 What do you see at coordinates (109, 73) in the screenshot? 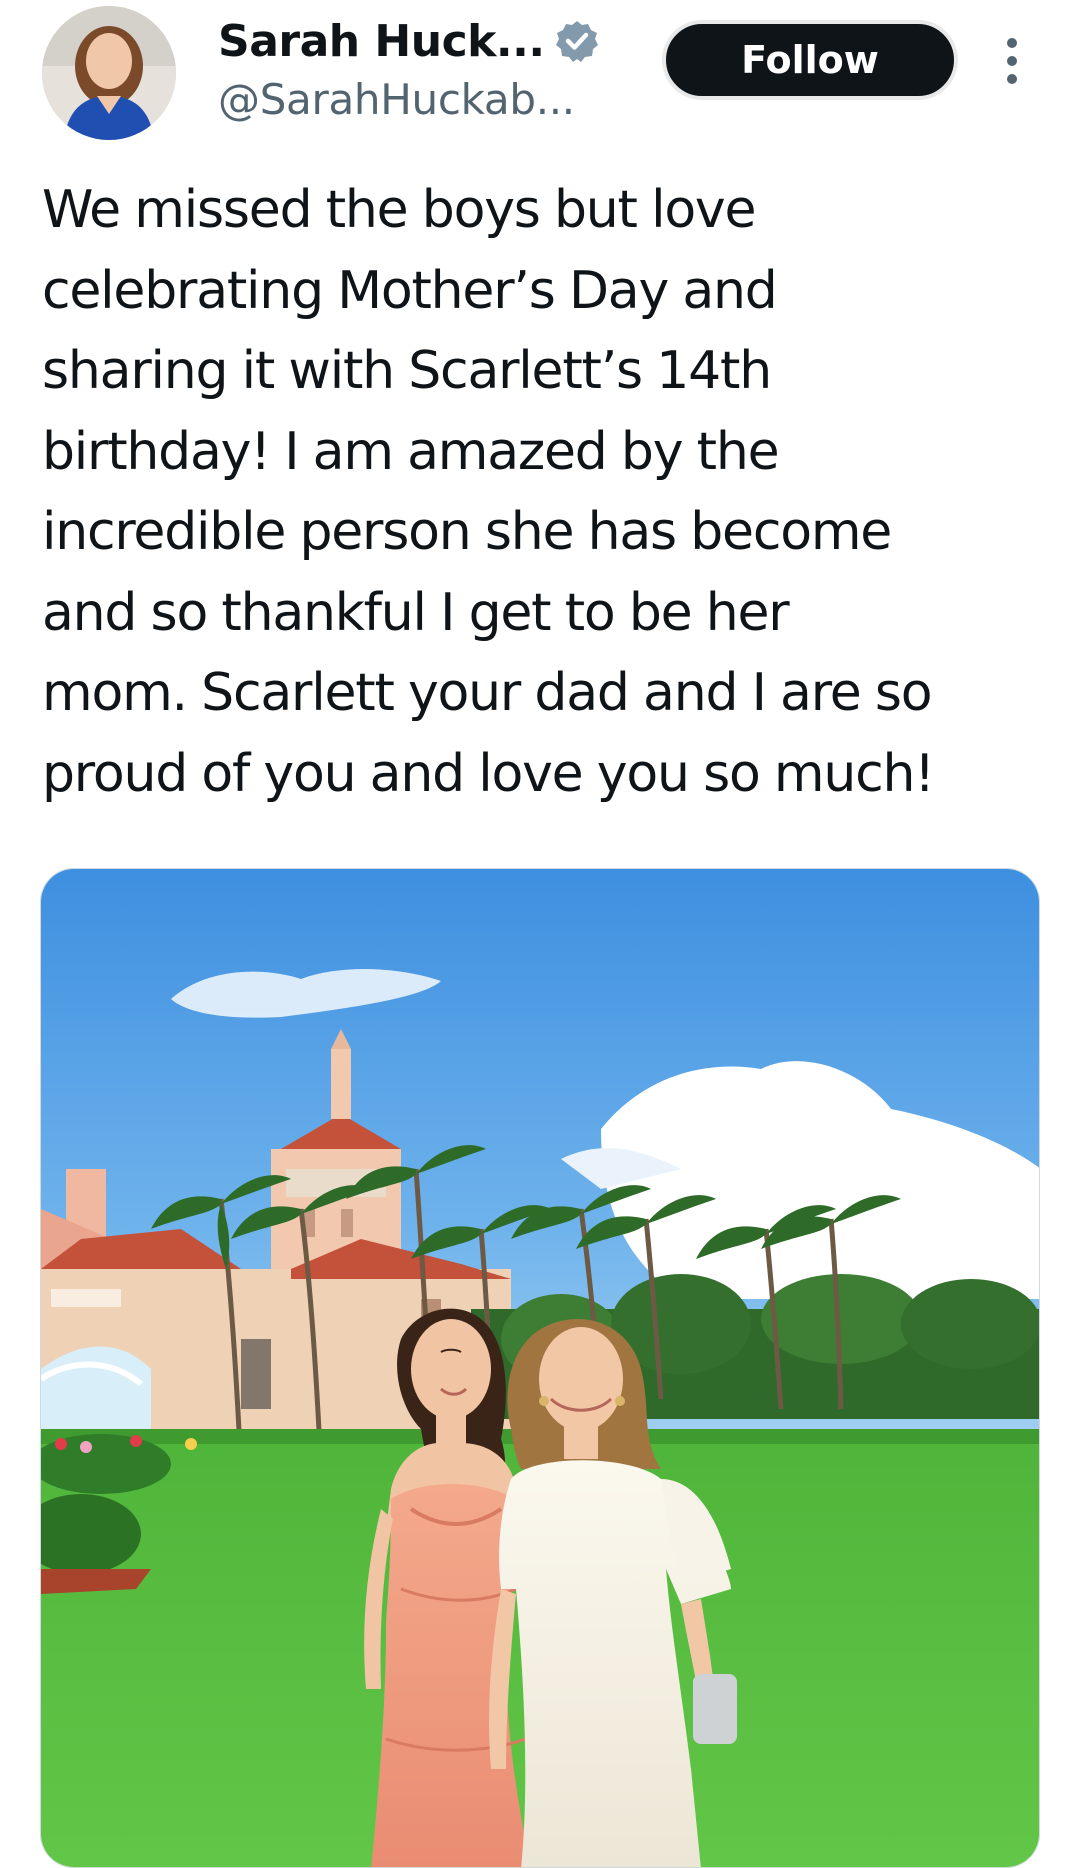
I see `author-avatar` at bounding box center [109, 73].